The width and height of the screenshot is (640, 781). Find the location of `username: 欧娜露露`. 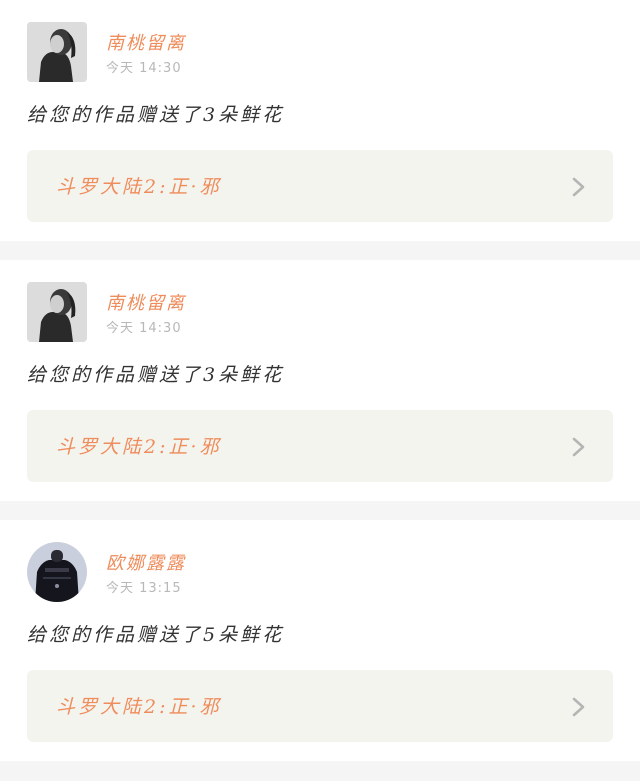

username: 欧娜露露 is located at coordinates (146, 562).